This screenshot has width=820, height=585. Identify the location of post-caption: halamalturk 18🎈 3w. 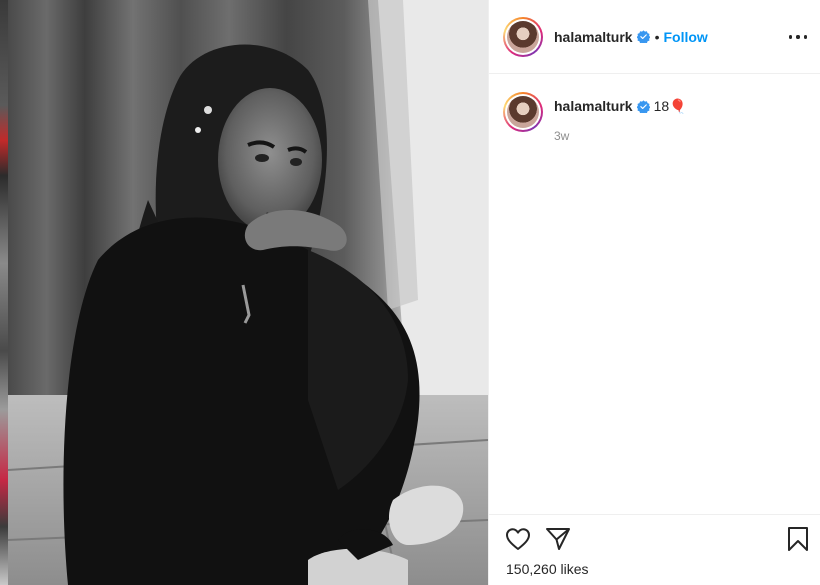
(655, 117).